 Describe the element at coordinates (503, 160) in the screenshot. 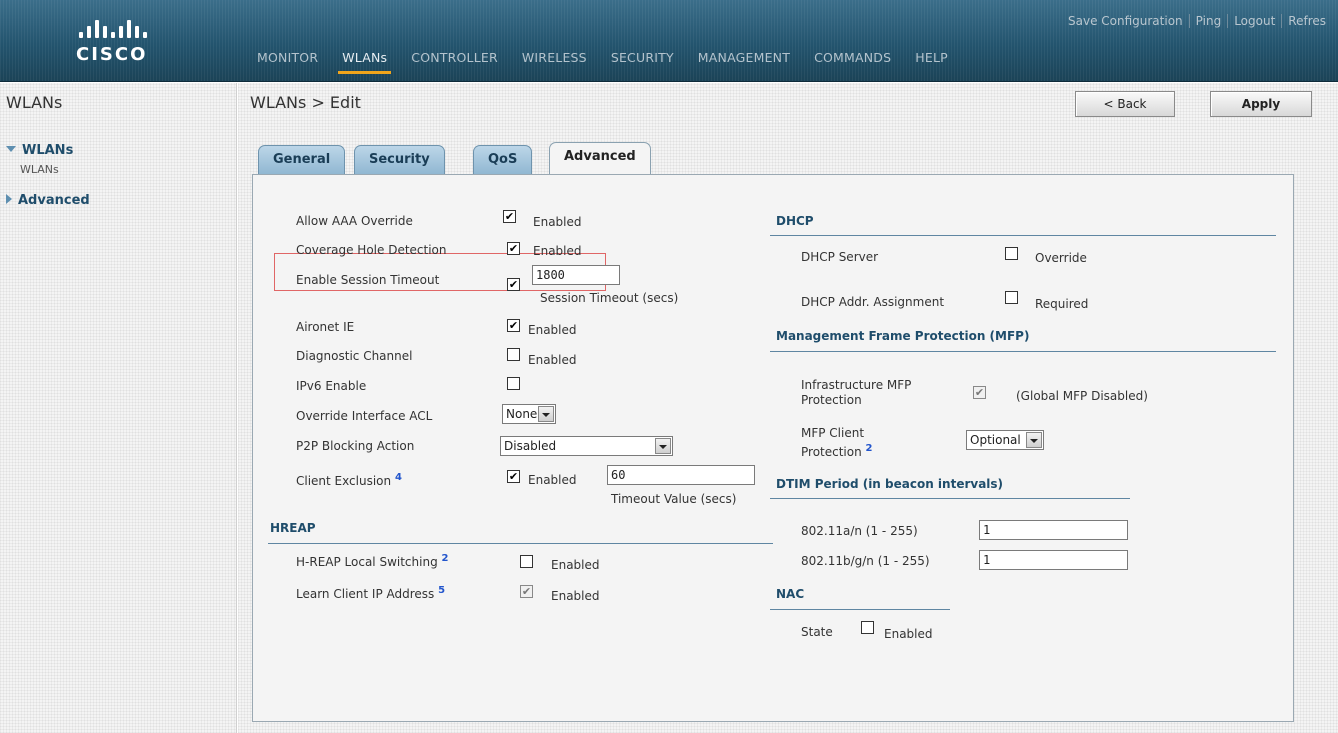

I see `tab-qos: QoS` at that location.